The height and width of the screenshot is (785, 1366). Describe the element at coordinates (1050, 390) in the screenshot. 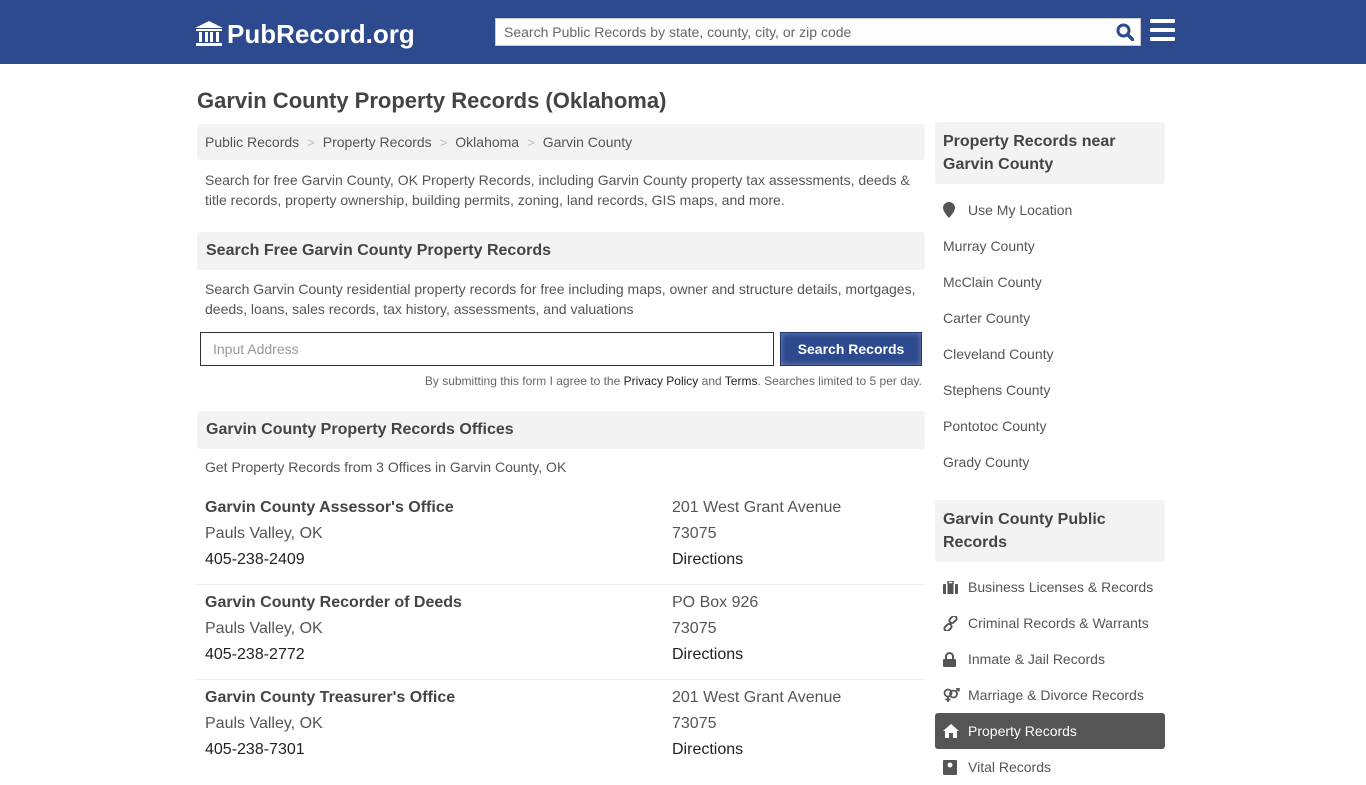

I see `nearby-county-link: Stephens County` at that location.